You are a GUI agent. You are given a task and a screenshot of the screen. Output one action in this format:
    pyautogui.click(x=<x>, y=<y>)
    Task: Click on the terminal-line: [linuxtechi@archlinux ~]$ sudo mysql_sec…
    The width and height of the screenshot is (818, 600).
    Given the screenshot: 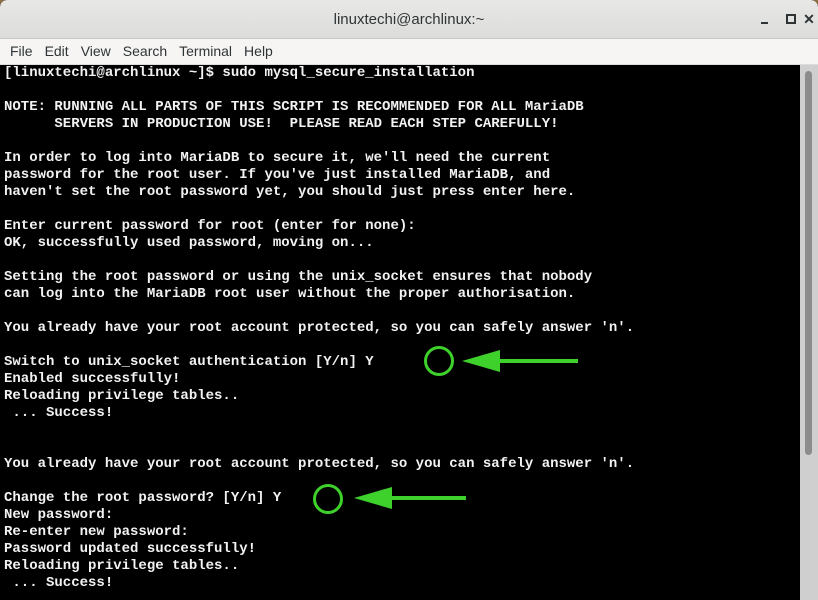 What is the action you would take?
    pyautogui.click(x=239, y=73)
    